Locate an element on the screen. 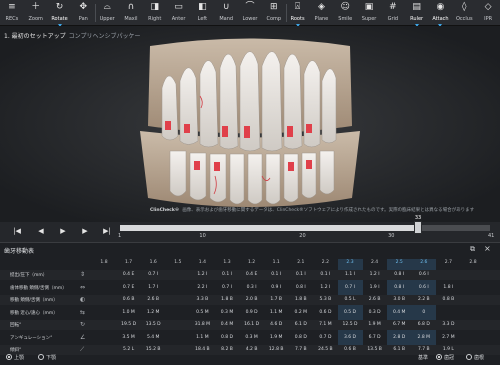 This screenshot has height=365, width=500. skip-end-icon: ▶| is located at coordinates (107, 231).